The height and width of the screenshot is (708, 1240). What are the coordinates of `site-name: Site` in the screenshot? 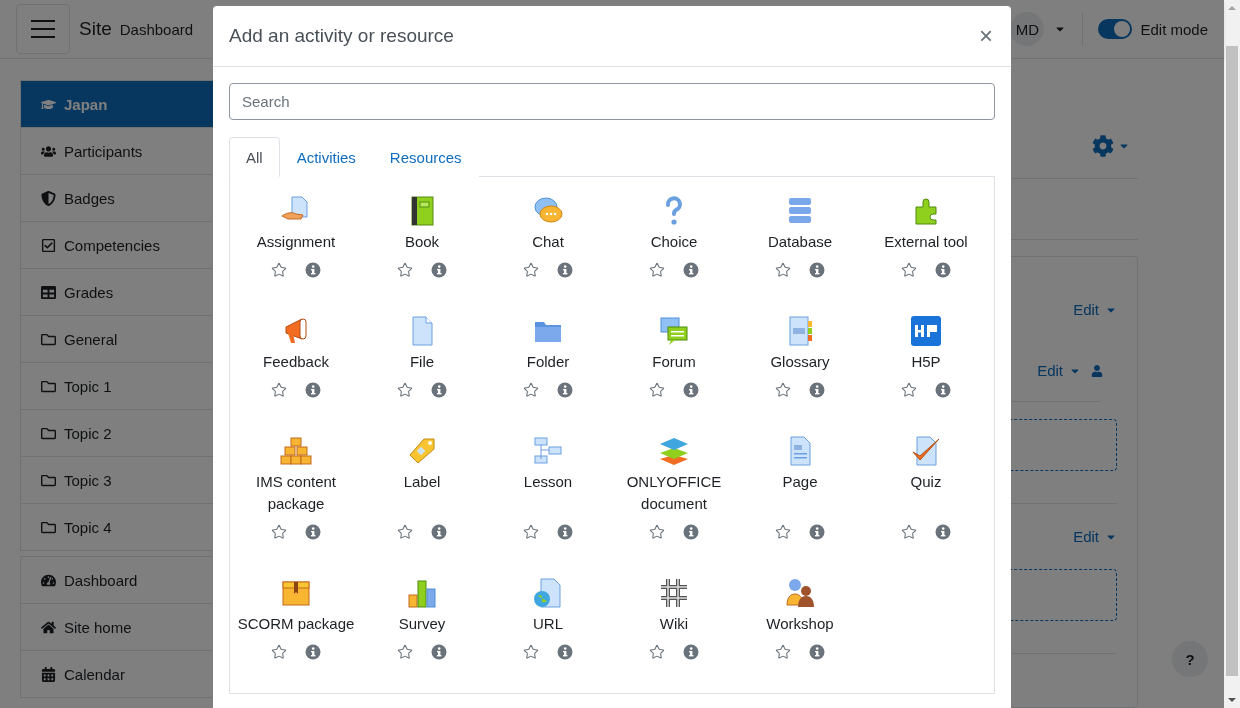 It's located at (95, 29).